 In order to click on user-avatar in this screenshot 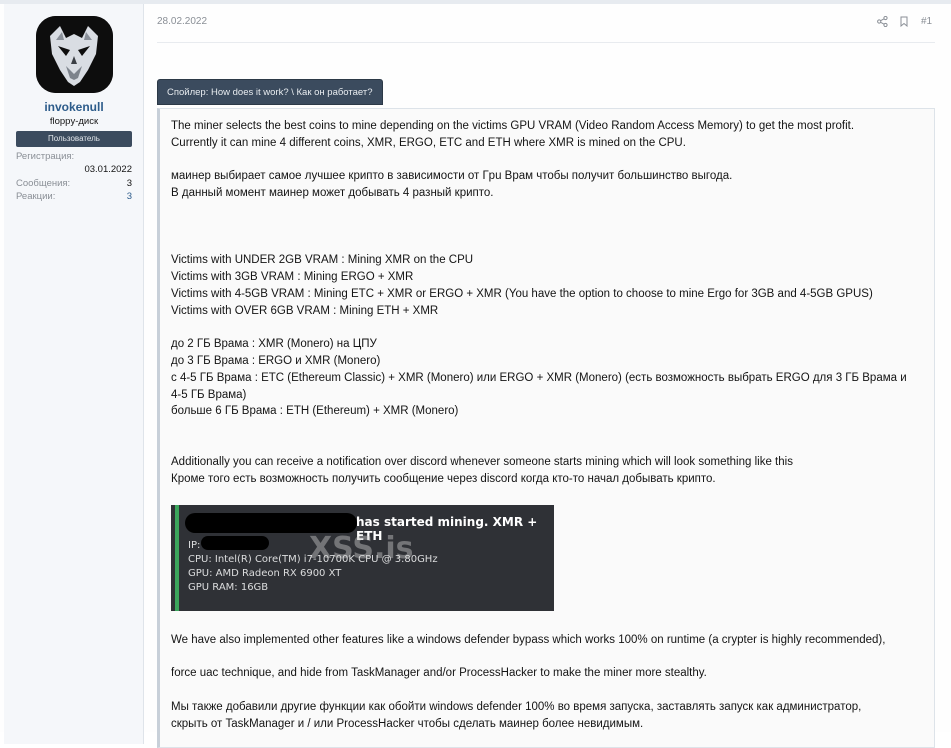, I will do `click(74, 54)`.